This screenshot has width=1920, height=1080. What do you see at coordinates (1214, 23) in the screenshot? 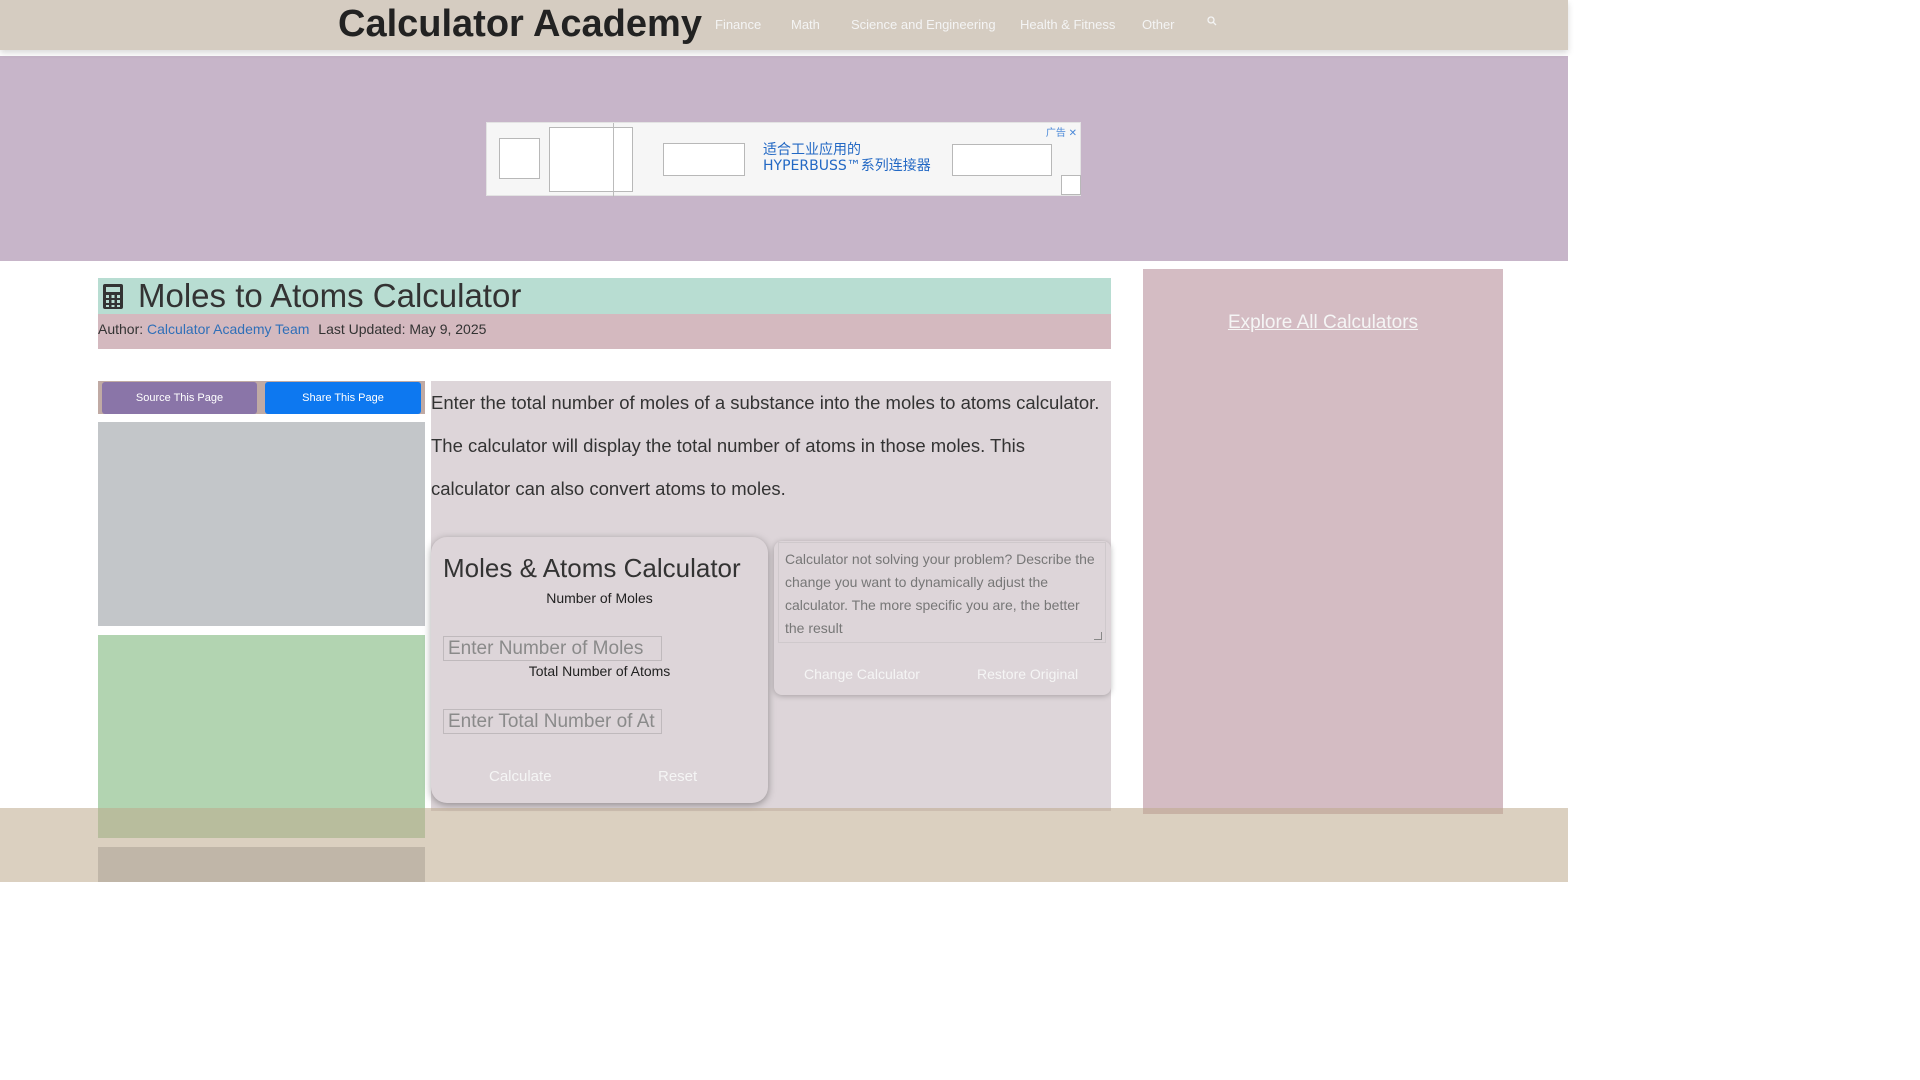
I see `search-icon` at bounding box center [1214, 23].